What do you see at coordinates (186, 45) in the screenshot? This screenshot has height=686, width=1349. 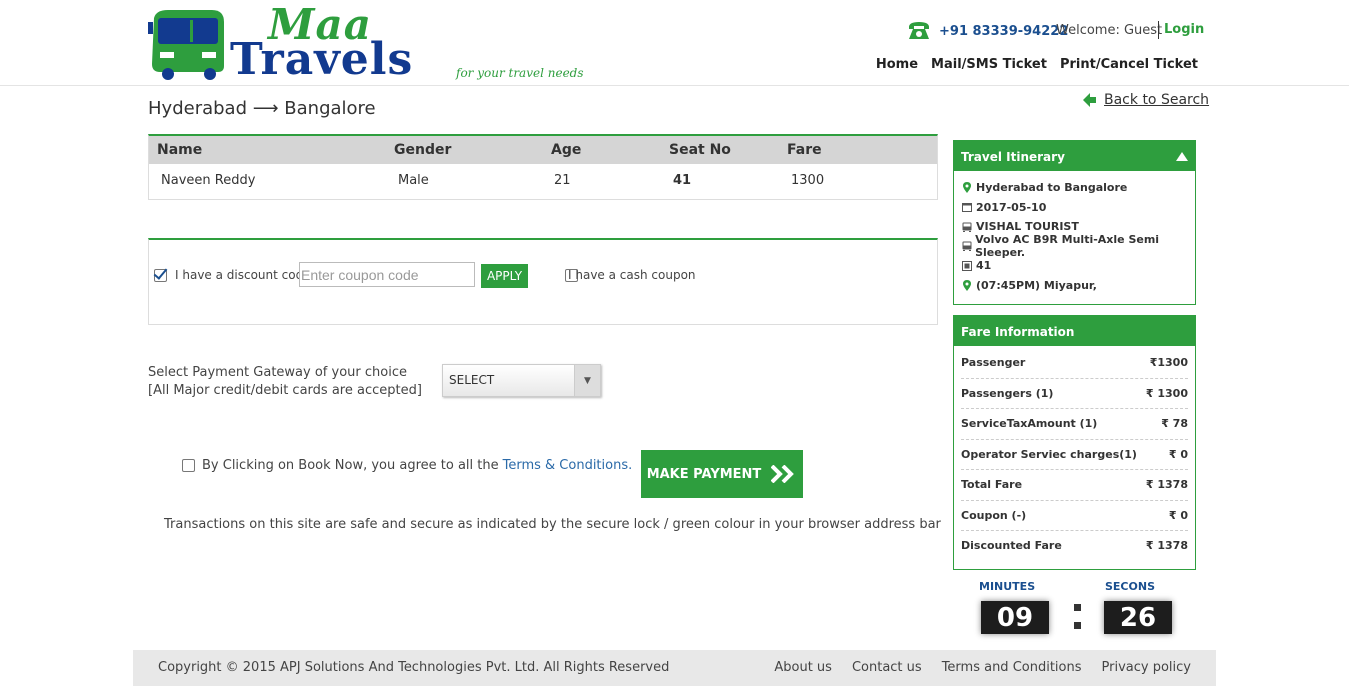 I see `bus-logo-icon` at bounding box center [186, 45].